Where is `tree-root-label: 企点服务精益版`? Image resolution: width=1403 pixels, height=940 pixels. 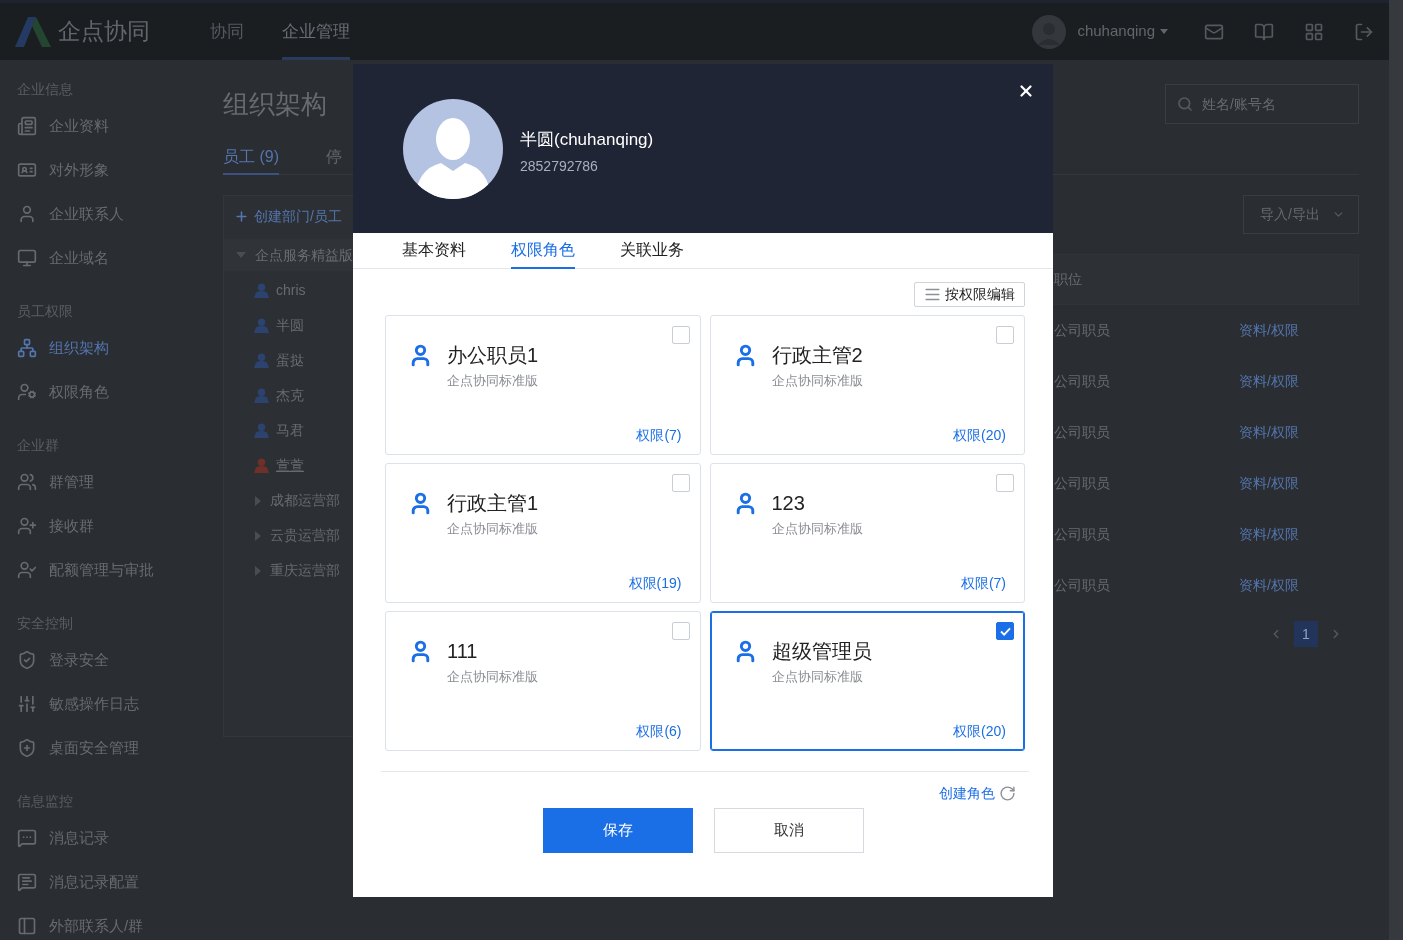 tree-root-label: 企点服务精益版 is located at coordinates (304, 255).